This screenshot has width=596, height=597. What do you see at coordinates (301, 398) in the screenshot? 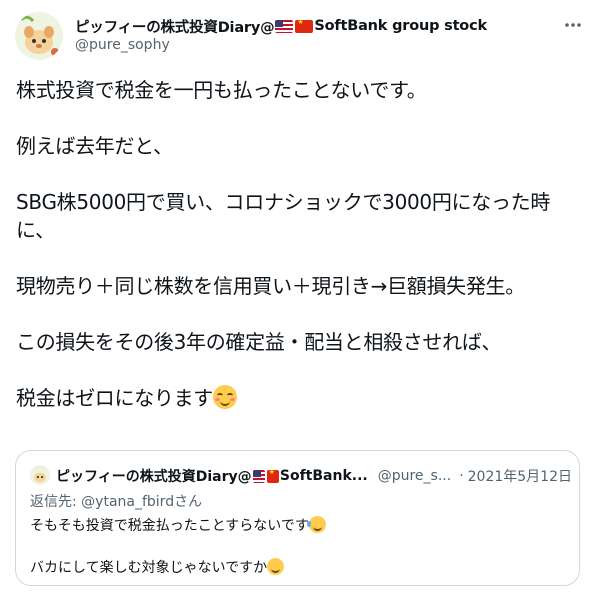
I see `tweet-last-line: 税金はゼロになります` at bounding box center [301, 398].